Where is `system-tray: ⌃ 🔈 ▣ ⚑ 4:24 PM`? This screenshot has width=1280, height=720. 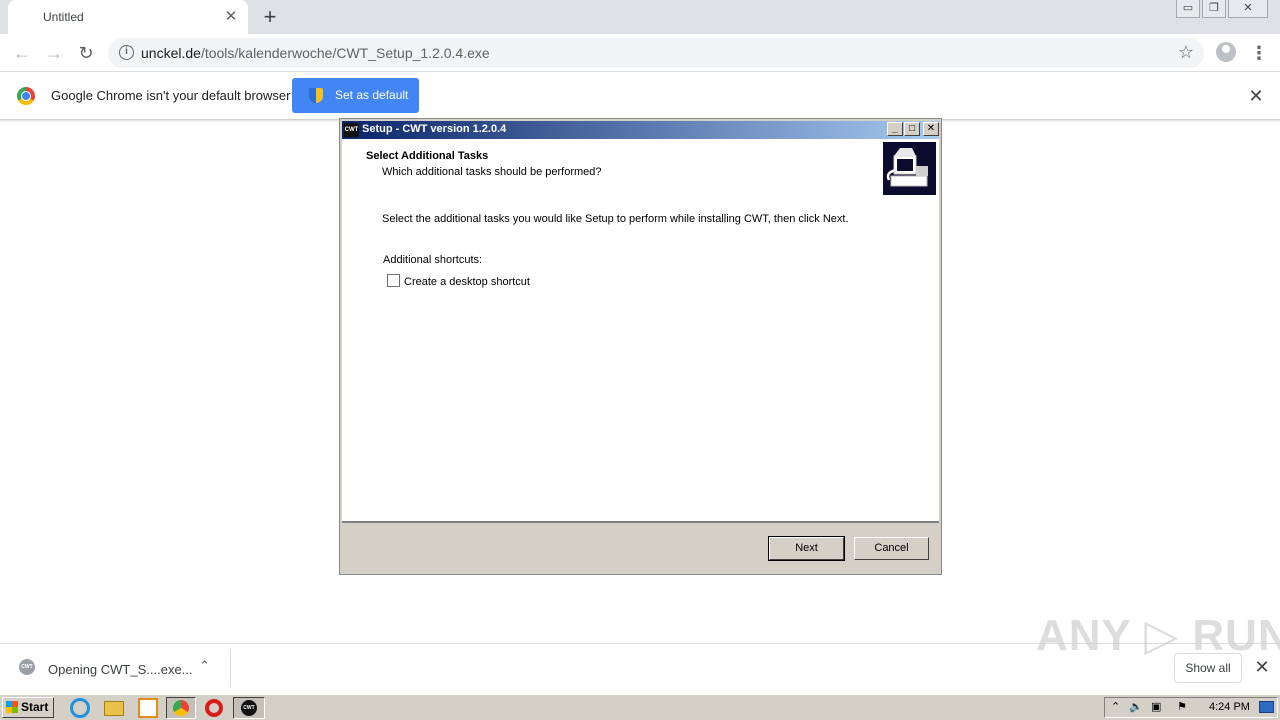
system-tray: ⌃ 🔈 ▣ ⚑ 4:24 PM is located at coordinates (1191, 707).